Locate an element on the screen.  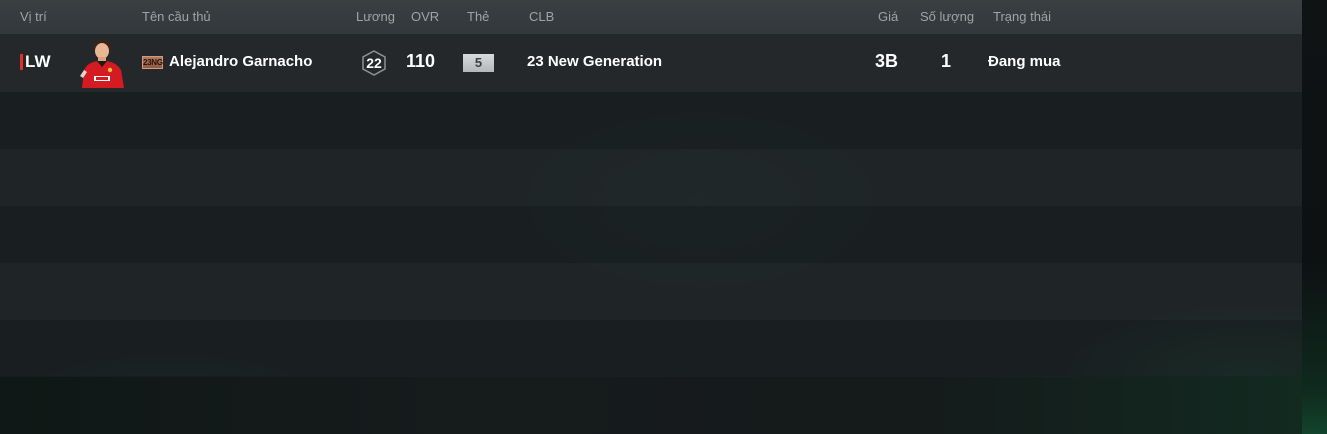
season-badge: 23NG is located at coordinates (152, 62).